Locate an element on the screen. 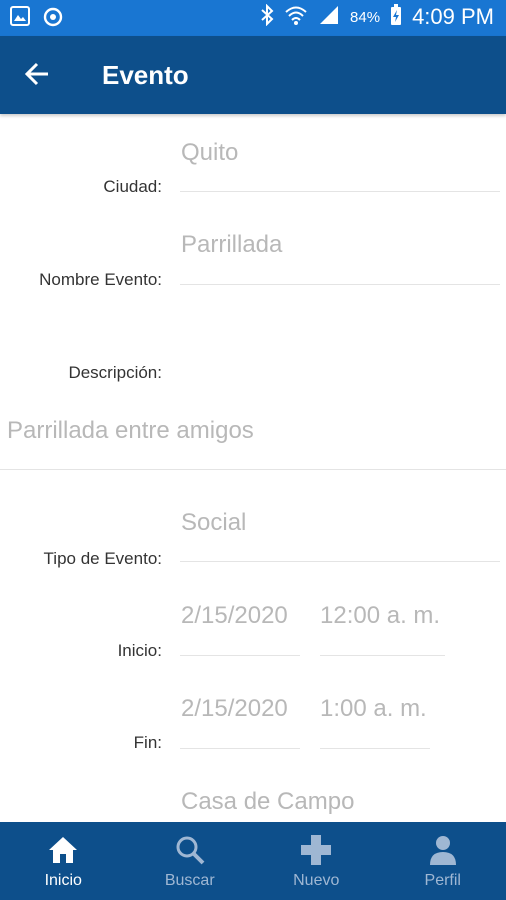 This screenshot has height=900, width=506. nav-item-perfil: Perfil is located at coordinates (443, 861).